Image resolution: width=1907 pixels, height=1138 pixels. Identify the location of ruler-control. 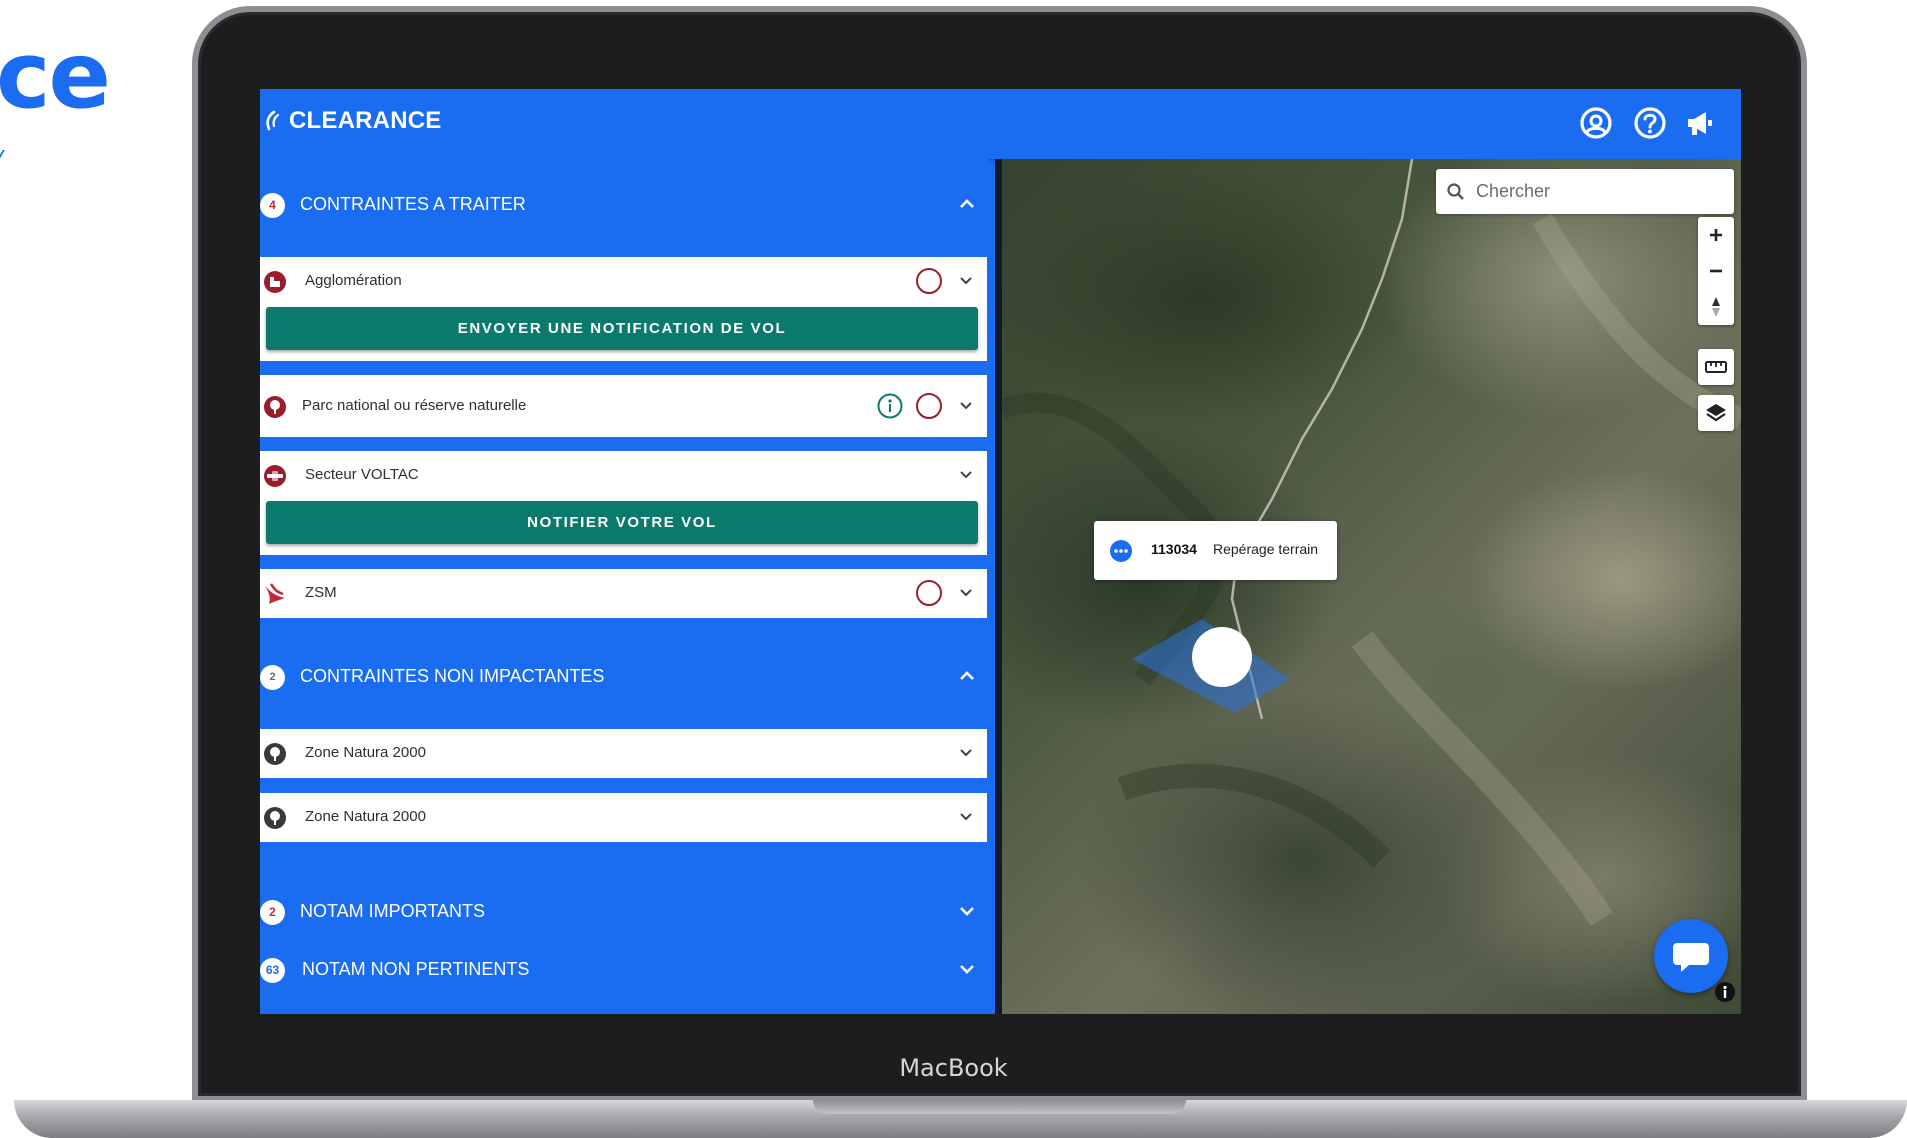
(1716, 367).